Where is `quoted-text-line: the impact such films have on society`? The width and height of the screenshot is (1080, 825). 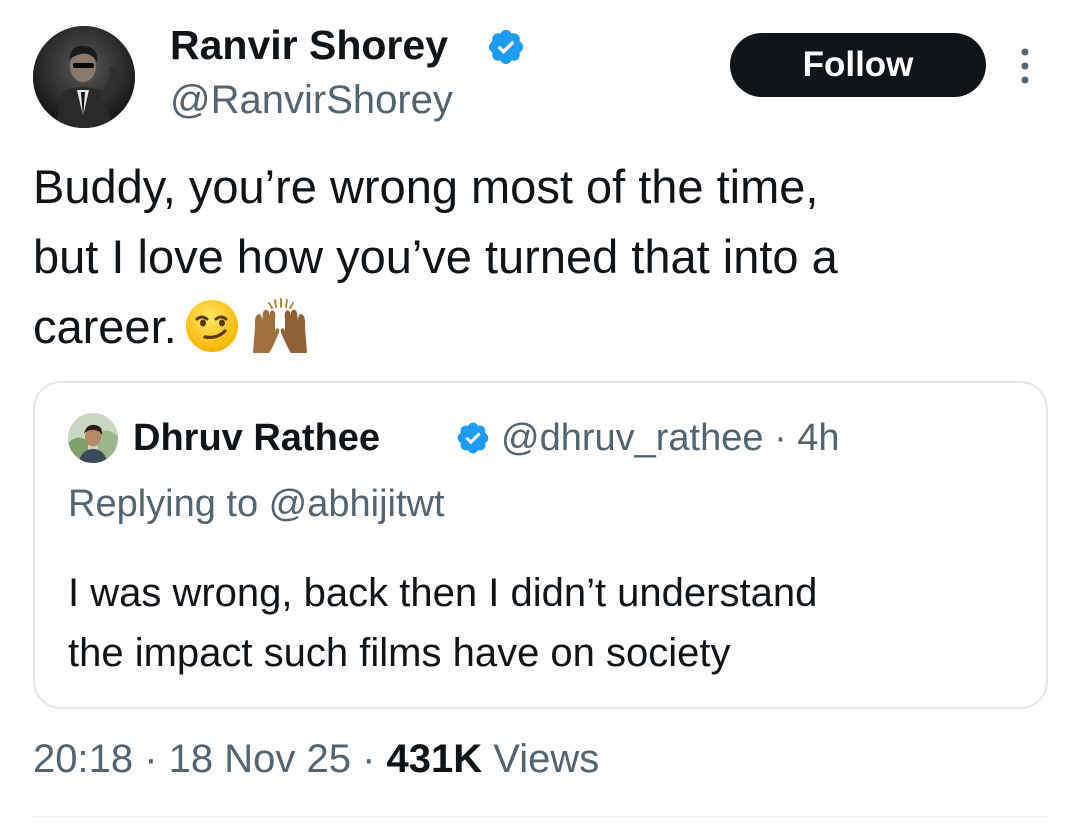 quoted-text-line: the impact such films have on society is located at coordinates (399, 653).